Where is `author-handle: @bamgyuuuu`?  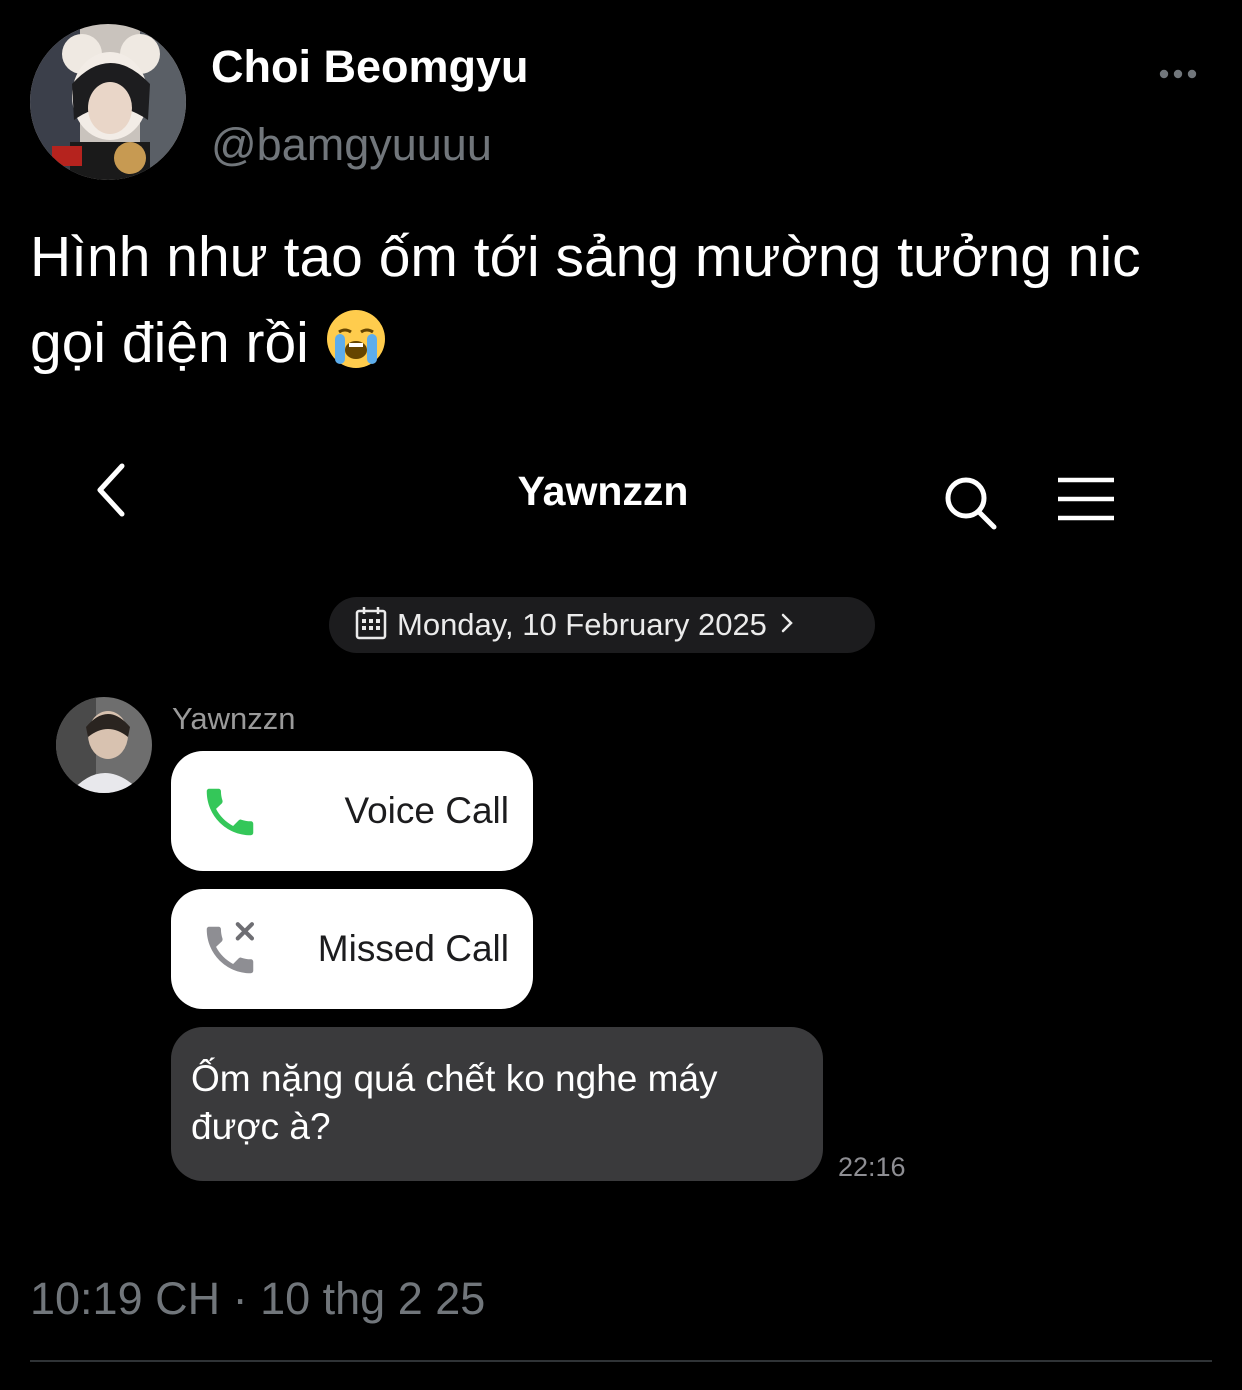 author-handle: @bamgyuuuu is located at coordinates (351, 145).